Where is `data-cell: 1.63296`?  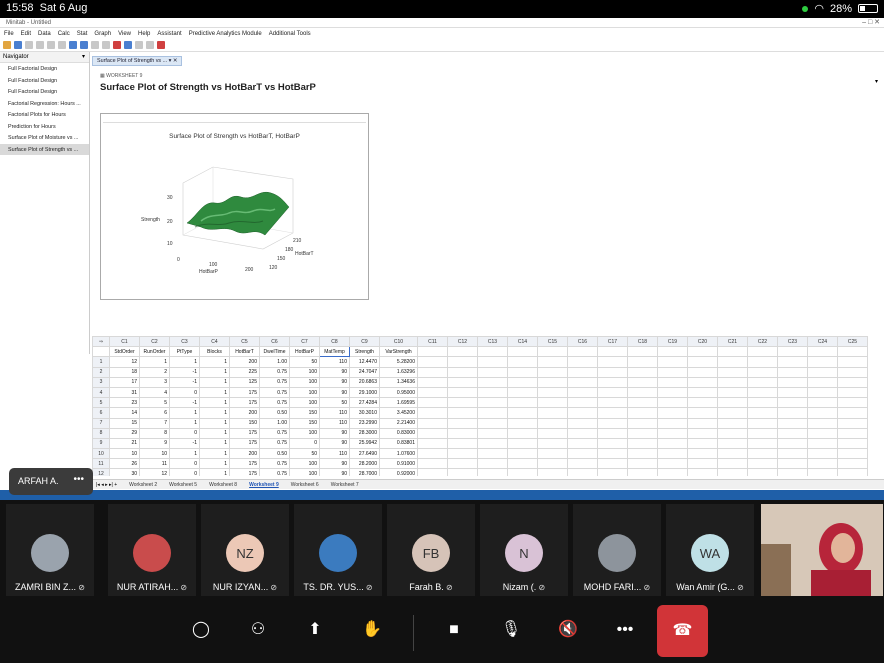
data-cell: 1.63296 is located at coordinates (398, 372).